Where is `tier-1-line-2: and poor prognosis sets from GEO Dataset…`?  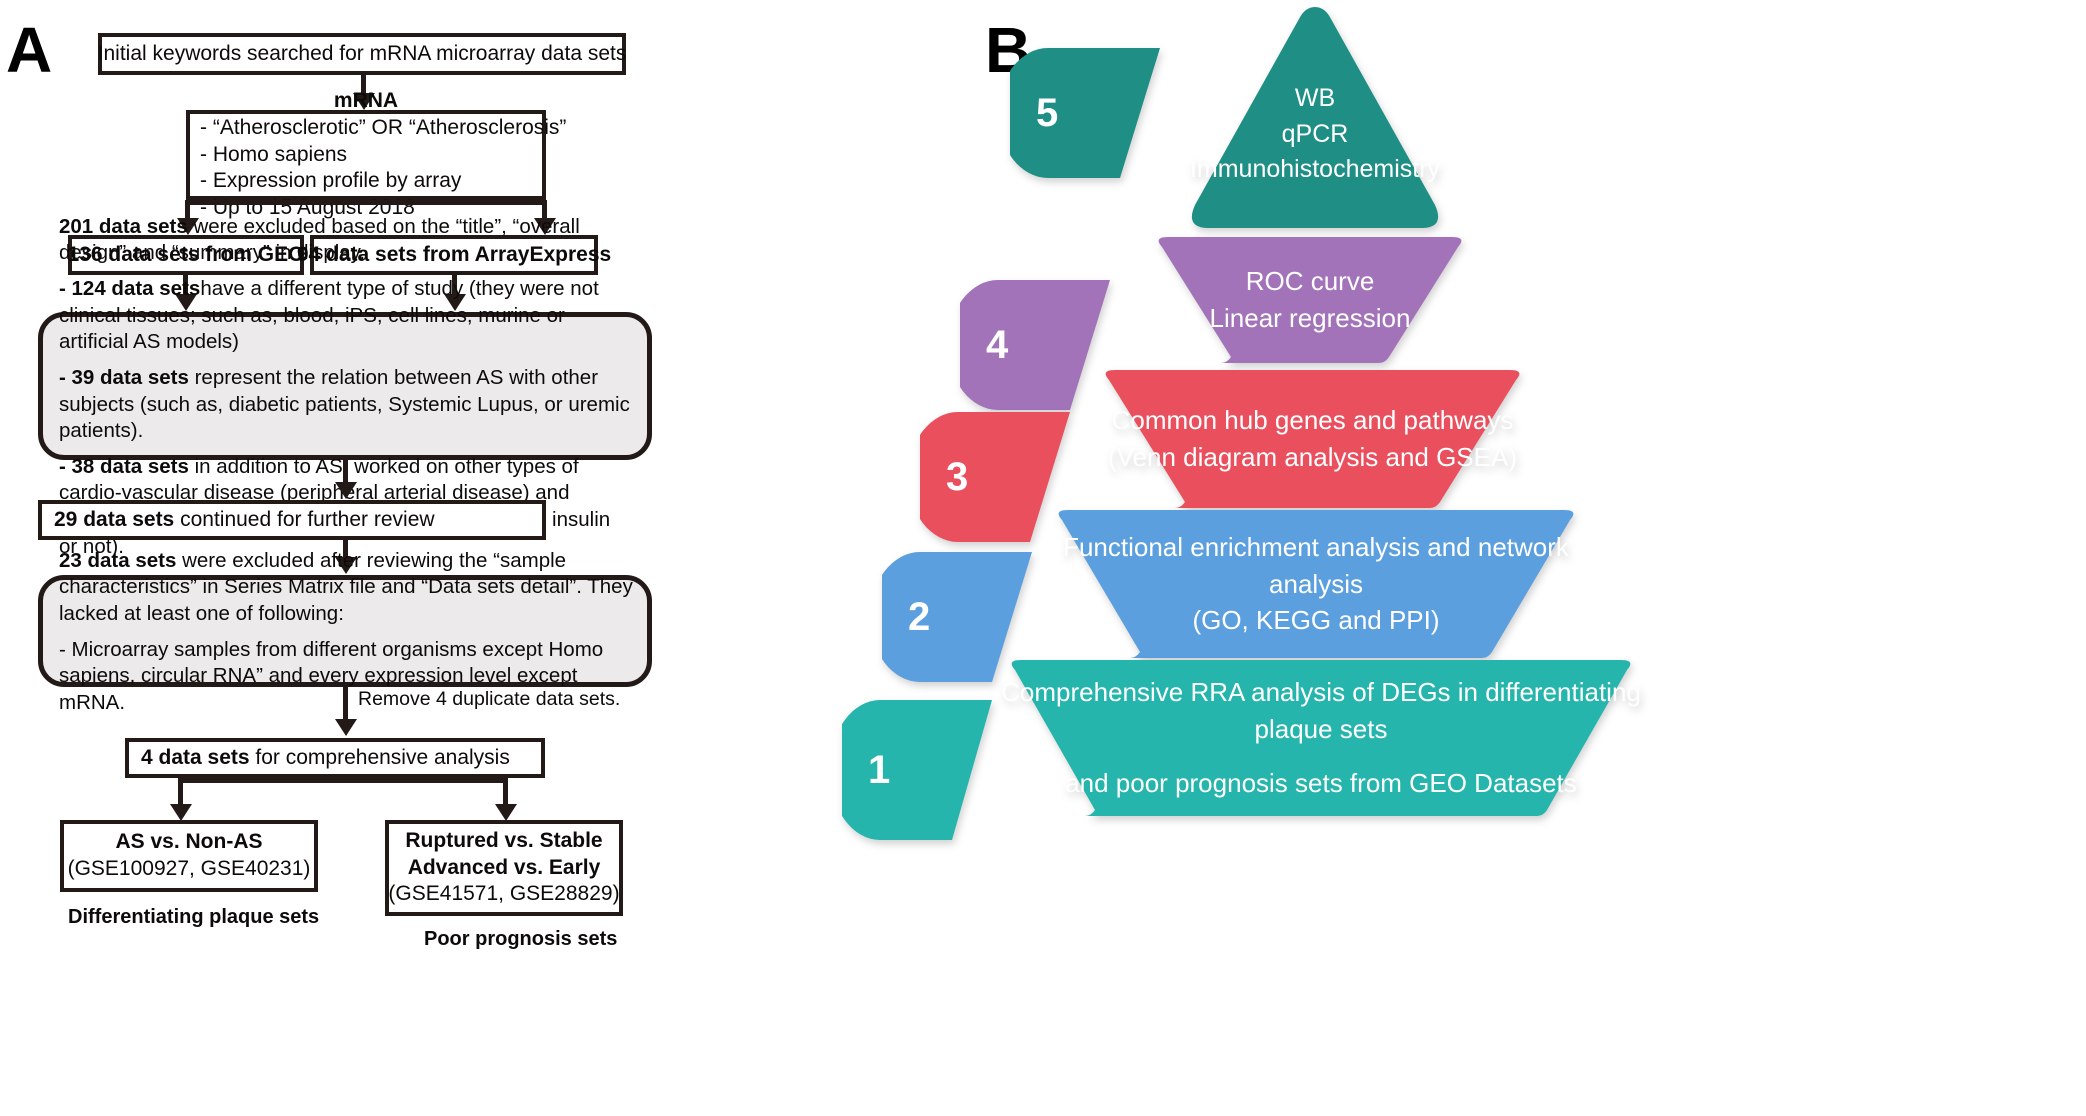 tier-1-line-2: and poor prognosis sets from GEO Dataset… is located at coordinates (1321, 783).